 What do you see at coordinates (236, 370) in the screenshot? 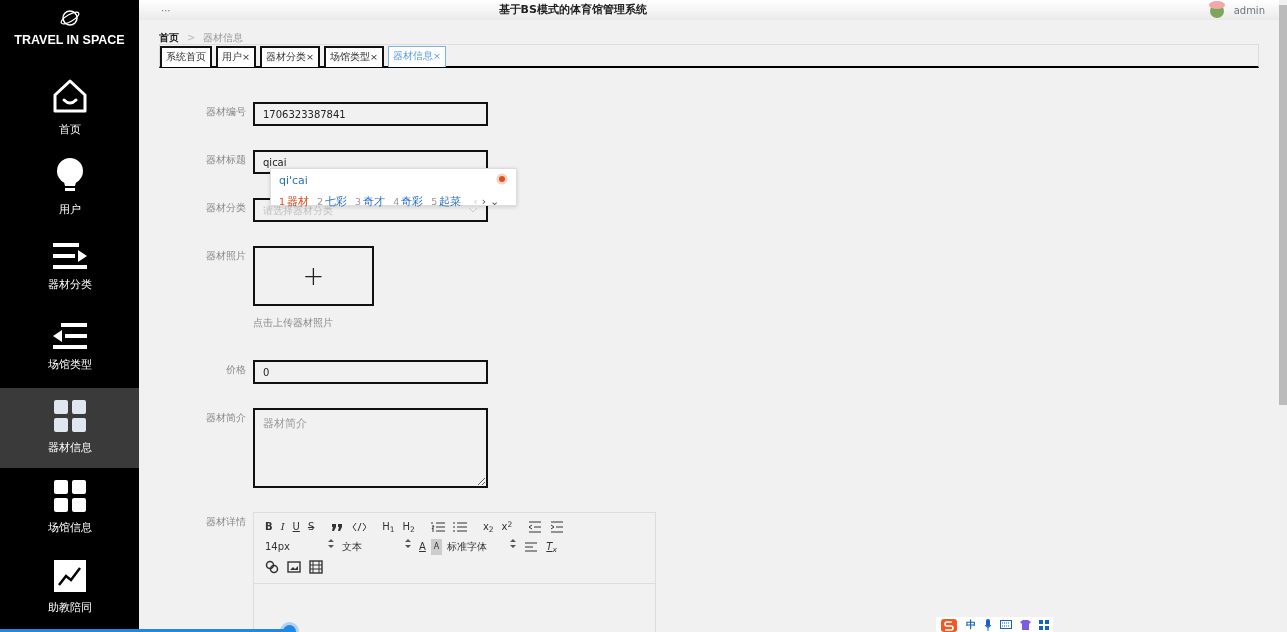
I see `field-label: 价格` at bounding box center [236, 370].